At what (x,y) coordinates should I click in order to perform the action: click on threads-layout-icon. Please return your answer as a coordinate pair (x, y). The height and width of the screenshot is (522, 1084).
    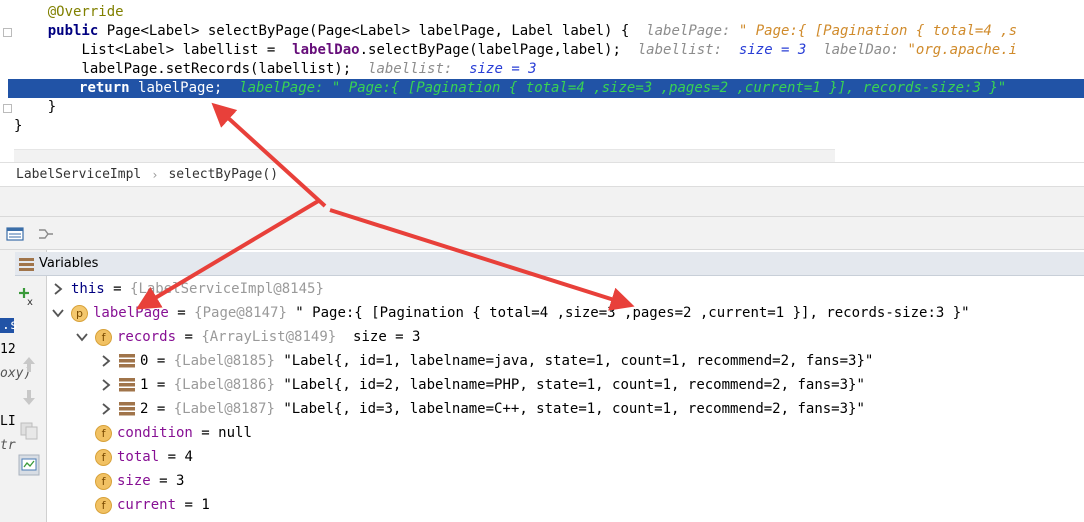
    Looking at the image, I should click on (46, 234).